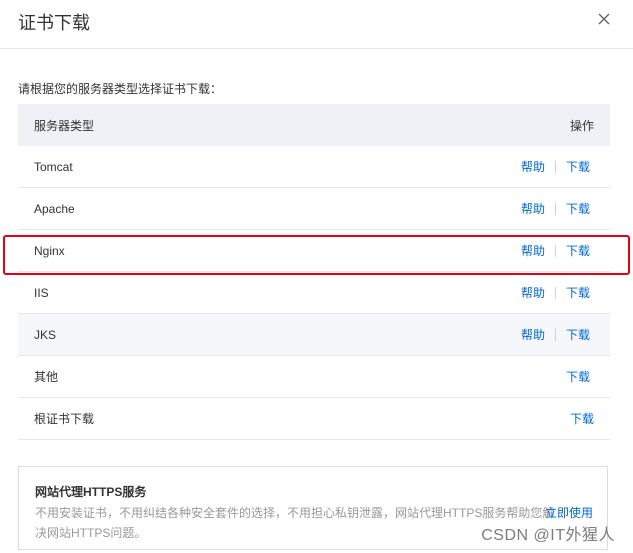 Image resolution: width=633 pixels, height=553 pixels. I want to click on dialog-header: 证书下载, so click(316, 24).